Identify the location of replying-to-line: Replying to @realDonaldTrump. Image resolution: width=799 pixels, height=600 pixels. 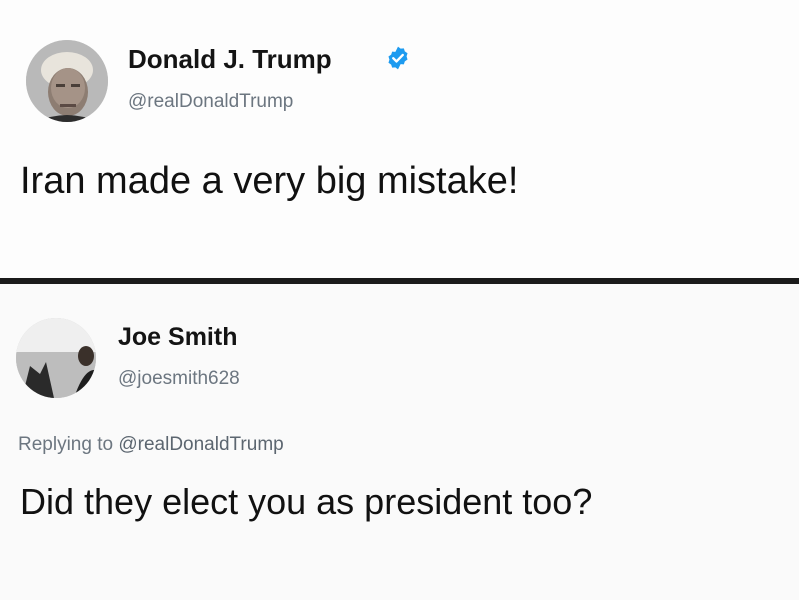
(151, 445).